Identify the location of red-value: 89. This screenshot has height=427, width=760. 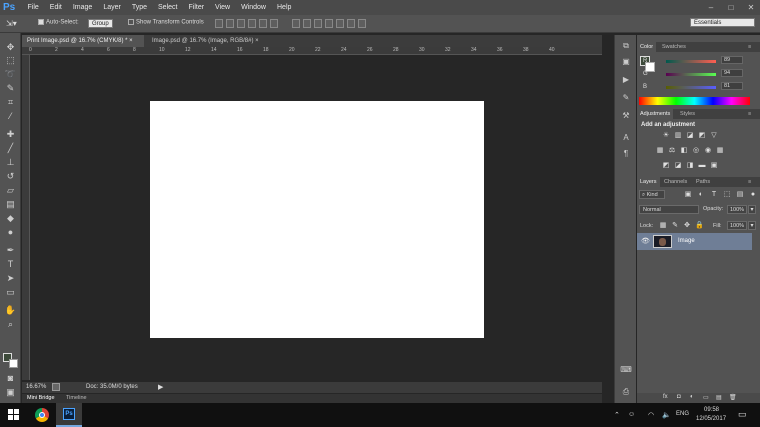
(732, 60).